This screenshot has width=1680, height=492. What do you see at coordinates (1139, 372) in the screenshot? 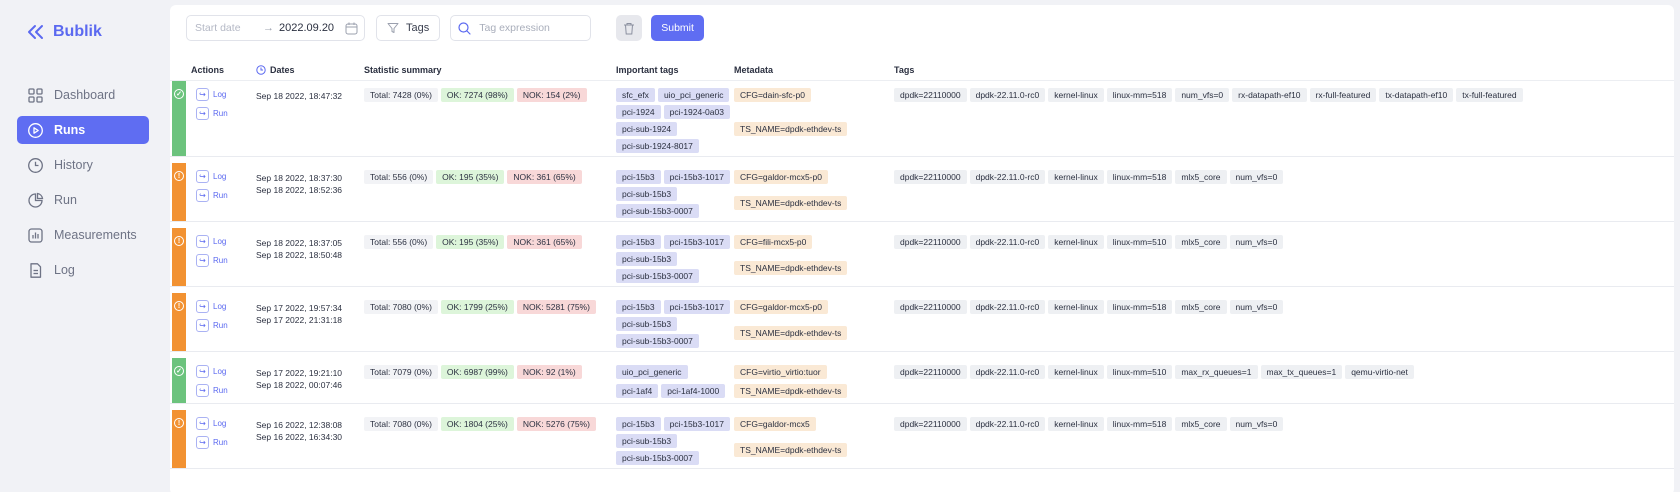
I see `tag-chip: linux-mm=510` at bounding box center [1139, 372].